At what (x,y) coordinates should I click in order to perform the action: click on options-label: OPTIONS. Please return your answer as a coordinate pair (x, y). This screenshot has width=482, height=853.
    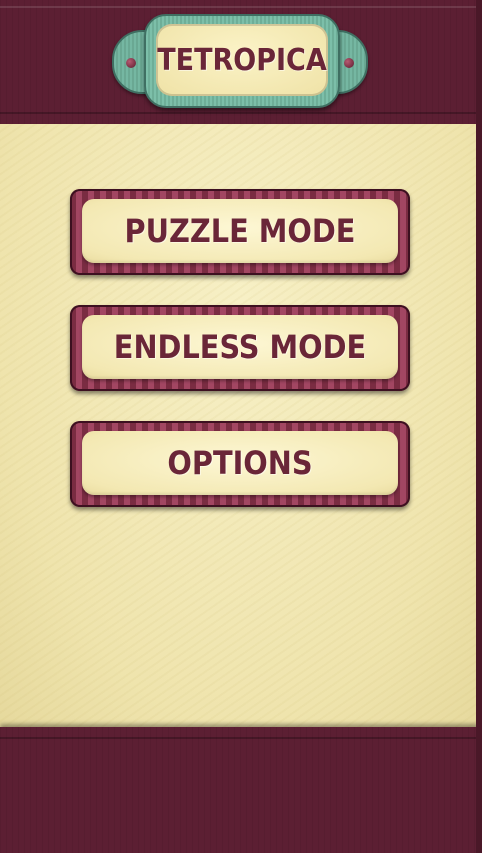
    Looking at the image, I should click on (240, 463).